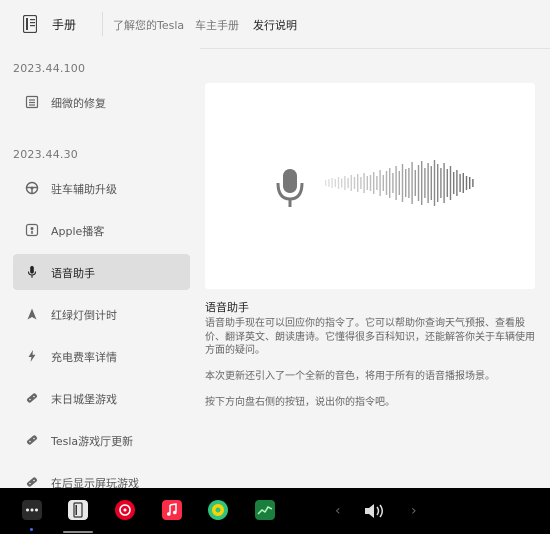 The width and height of the screenshot is (550, 534). I want to click on sidebar-item-label: 末日城堡游戏, so click(84, 399).